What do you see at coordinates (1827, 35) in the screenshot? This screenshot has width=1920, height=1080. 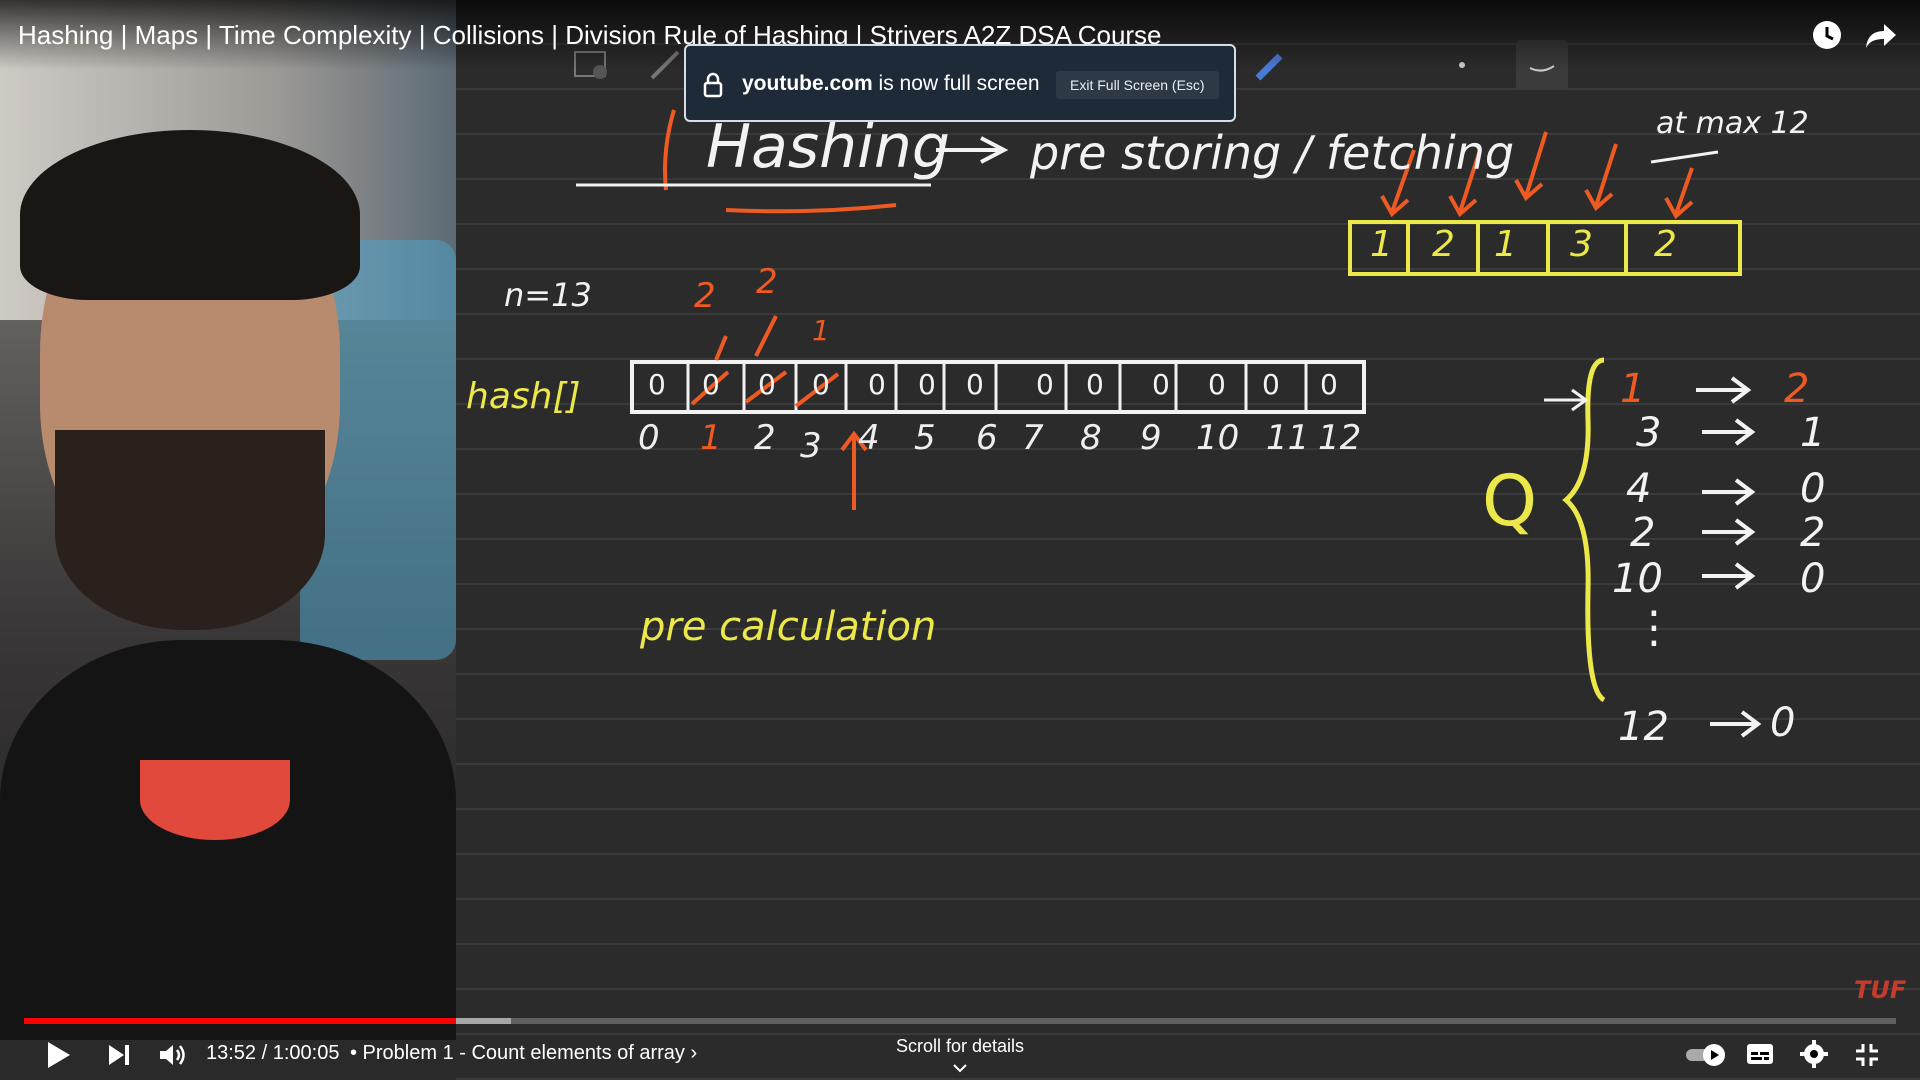 I see `clock-icon` at bounding box center [1827, 35].